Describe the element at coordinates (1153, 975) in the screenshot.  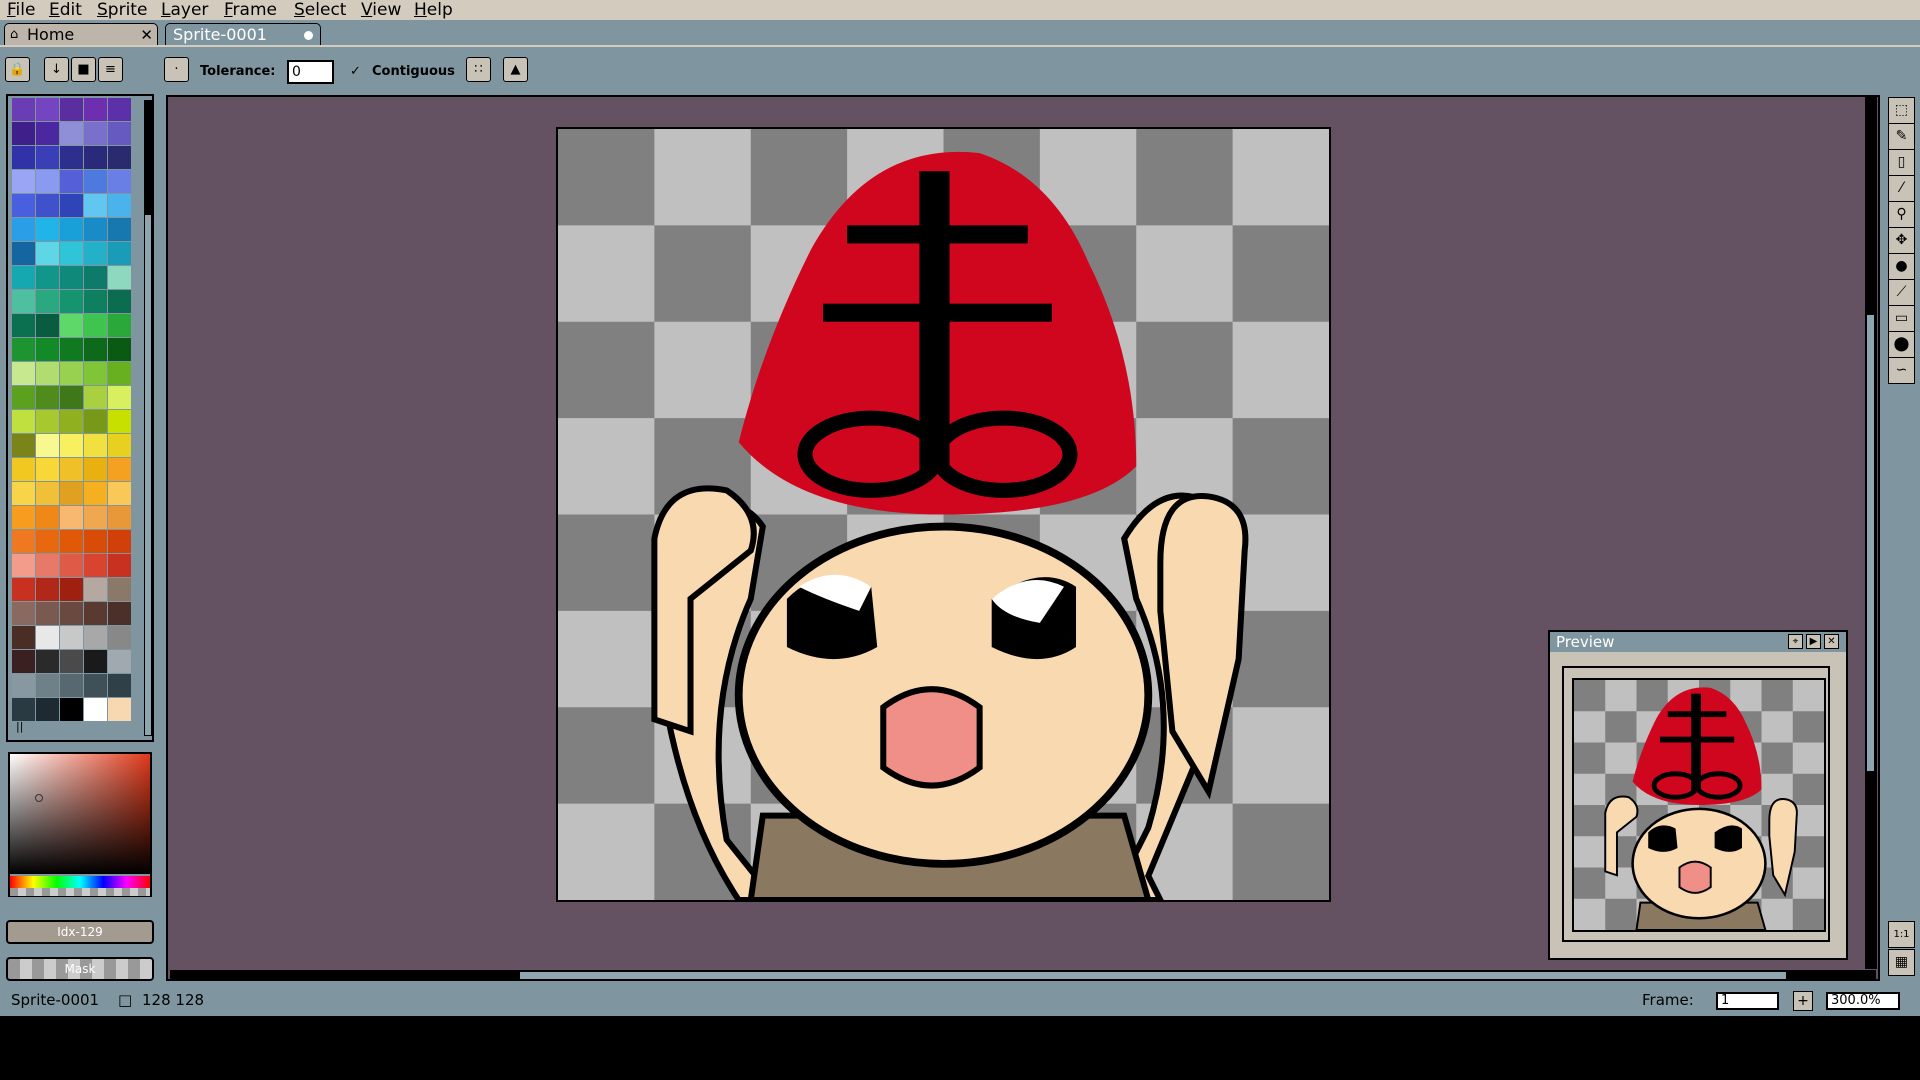
I see `horizontal-scroll-thumb` at that location.